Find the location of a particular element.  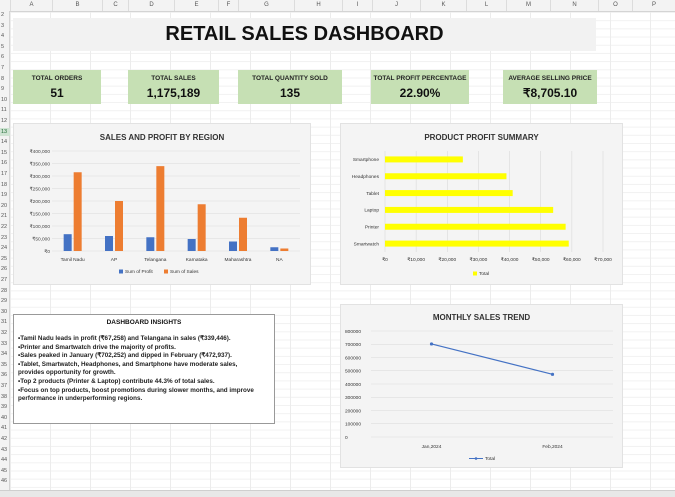

row-header: 26 is located at coordinates (5, 269).